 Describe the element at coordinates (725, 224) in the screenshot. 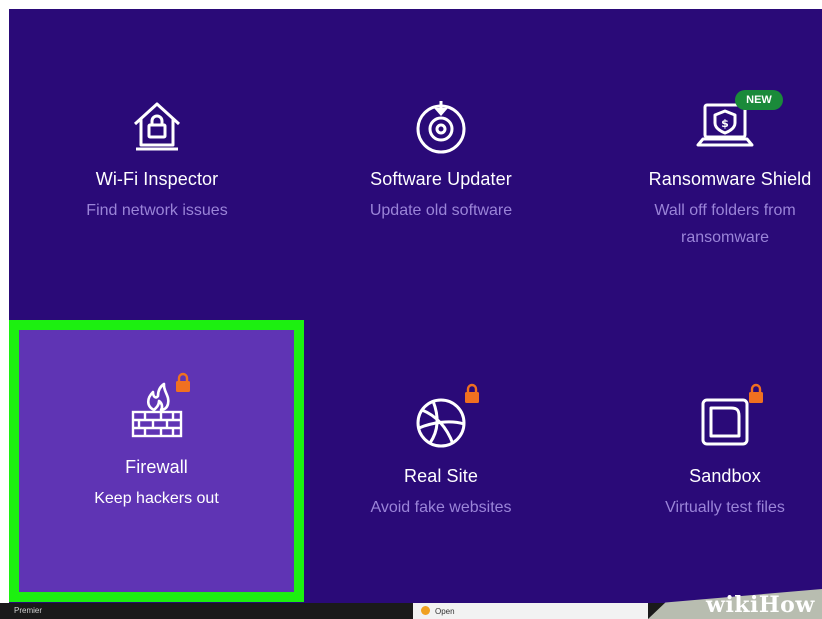

I see `ransomware-shield-description: Wall off folders from ransomware` at that location.